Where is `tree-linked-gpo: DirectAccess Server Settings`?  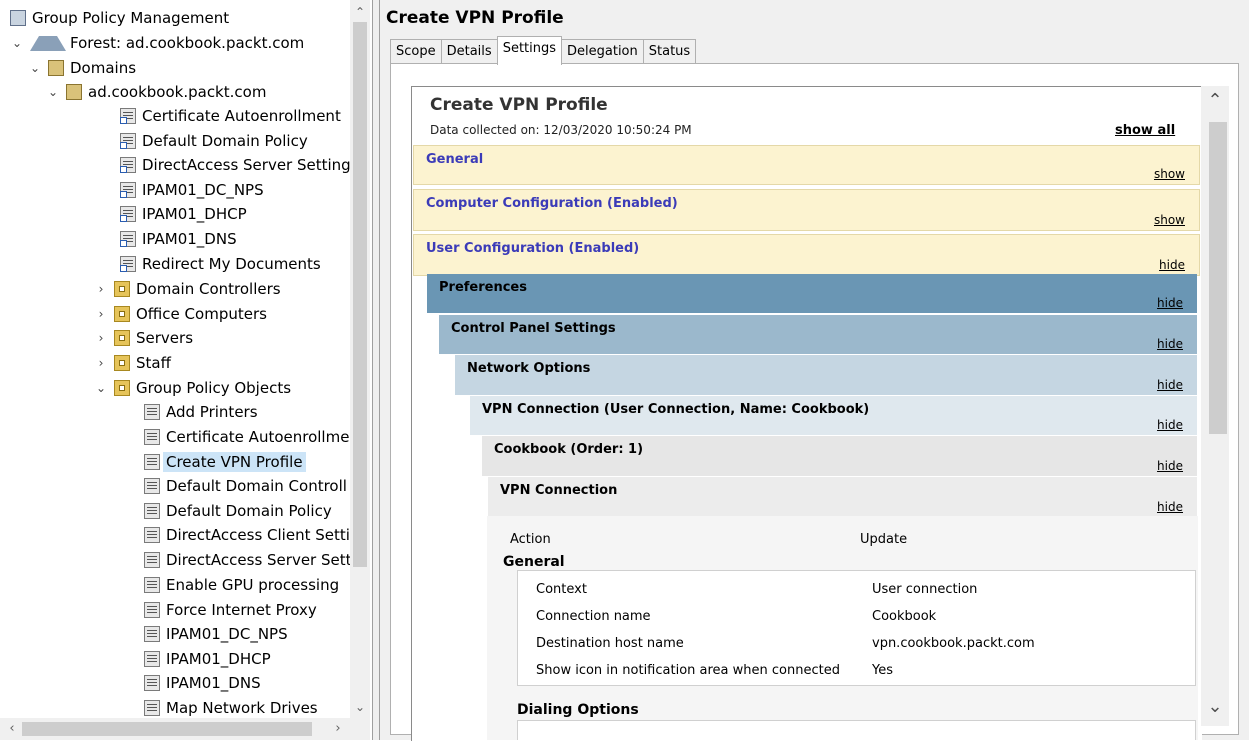 tree-linked-gpo: DirectAccess Server Settings is located at coordinates (239, 165).